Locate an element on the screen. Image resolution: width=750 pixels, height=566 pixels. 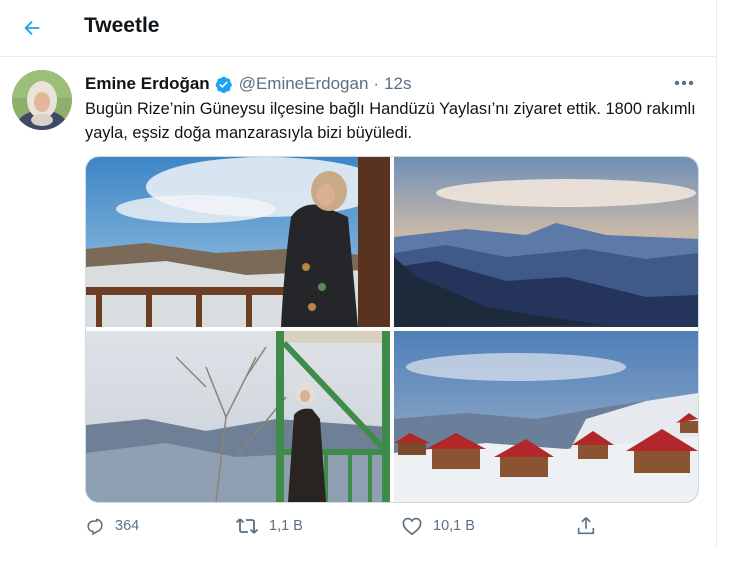
like-button: 10,1 B is located at coordinates (438, 526).